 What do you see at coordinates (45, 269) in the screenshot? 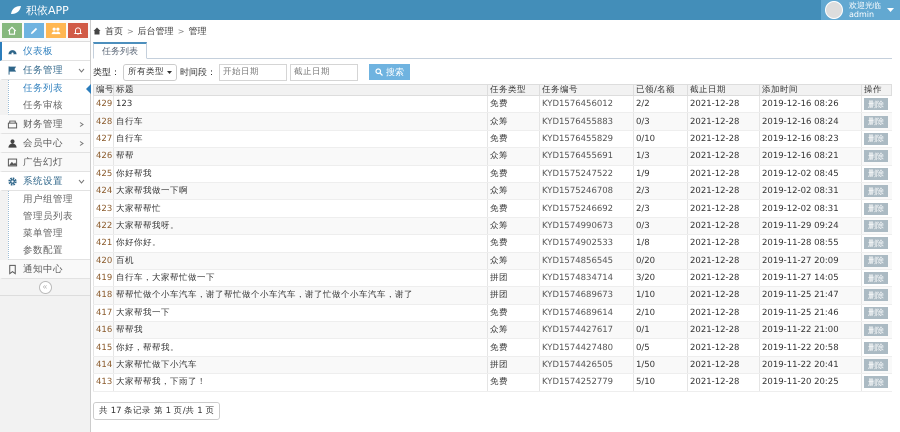
I see `sidebar-item: 通知中心` at bounding box center [45, 269].